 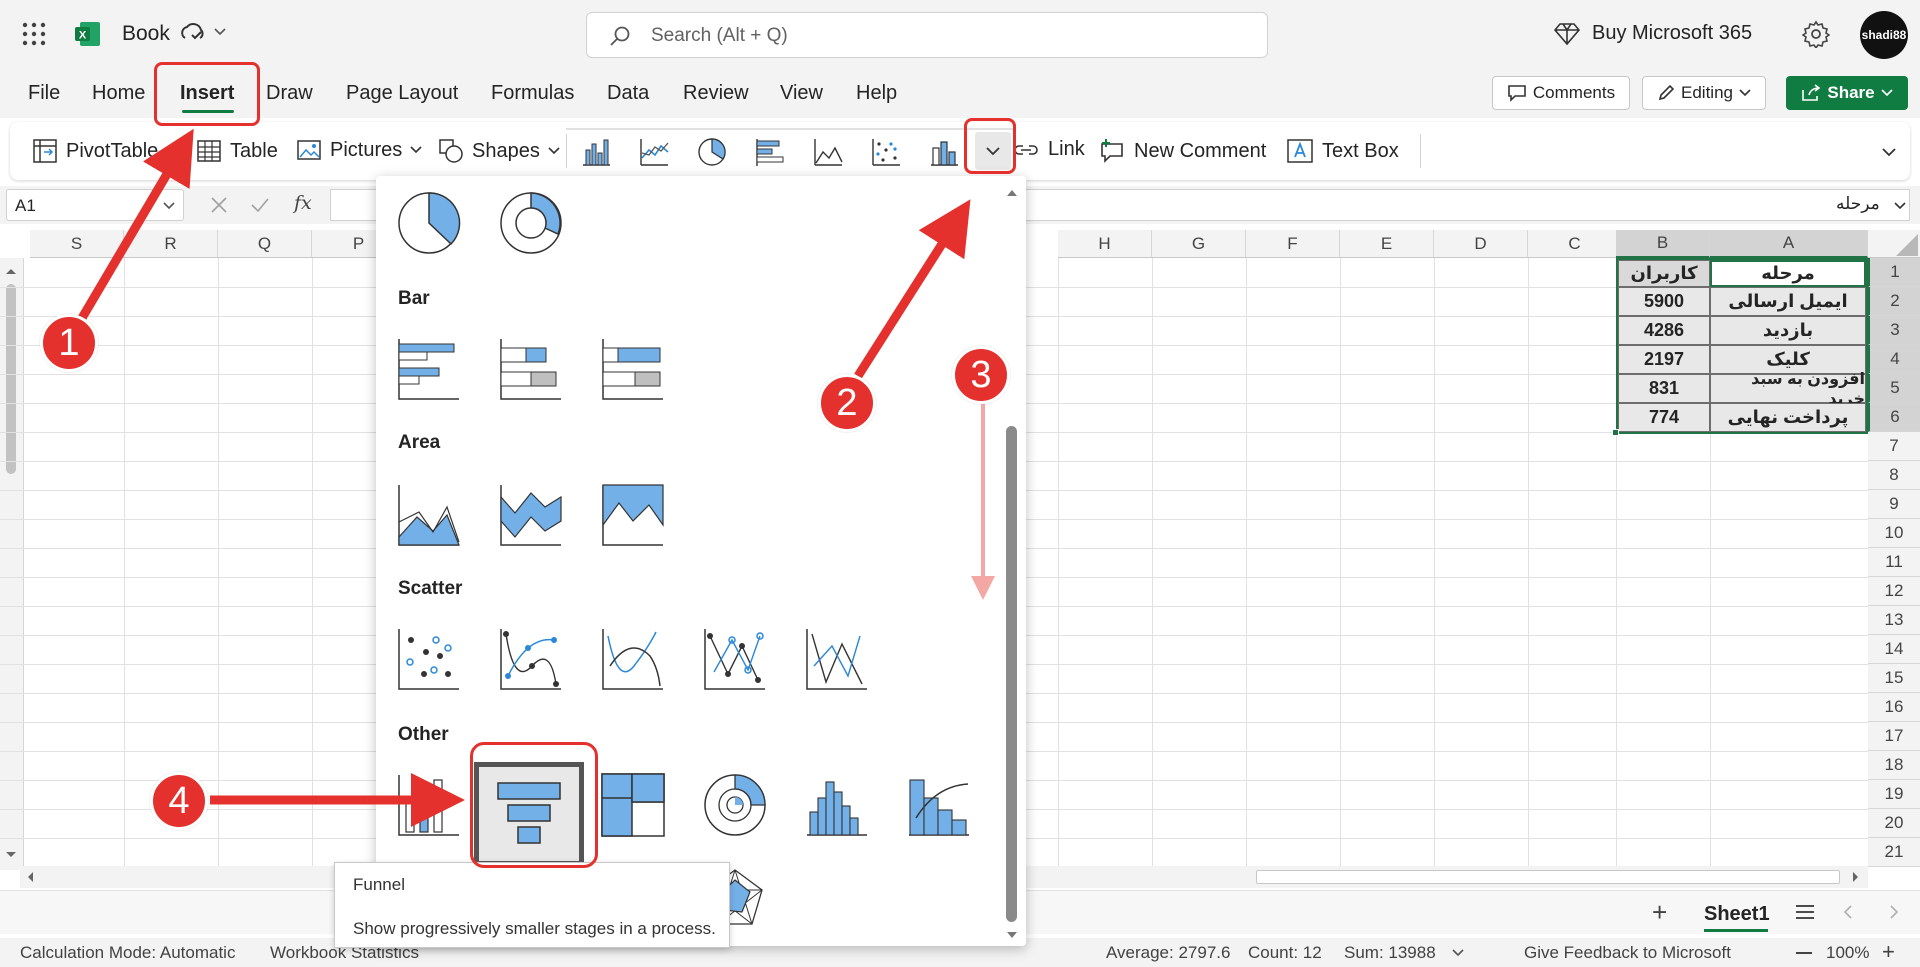 What do you see at coordinates (179, 801) in the screenshot?
I see `step-badge-4: 4` at bounding box center [179, 801].